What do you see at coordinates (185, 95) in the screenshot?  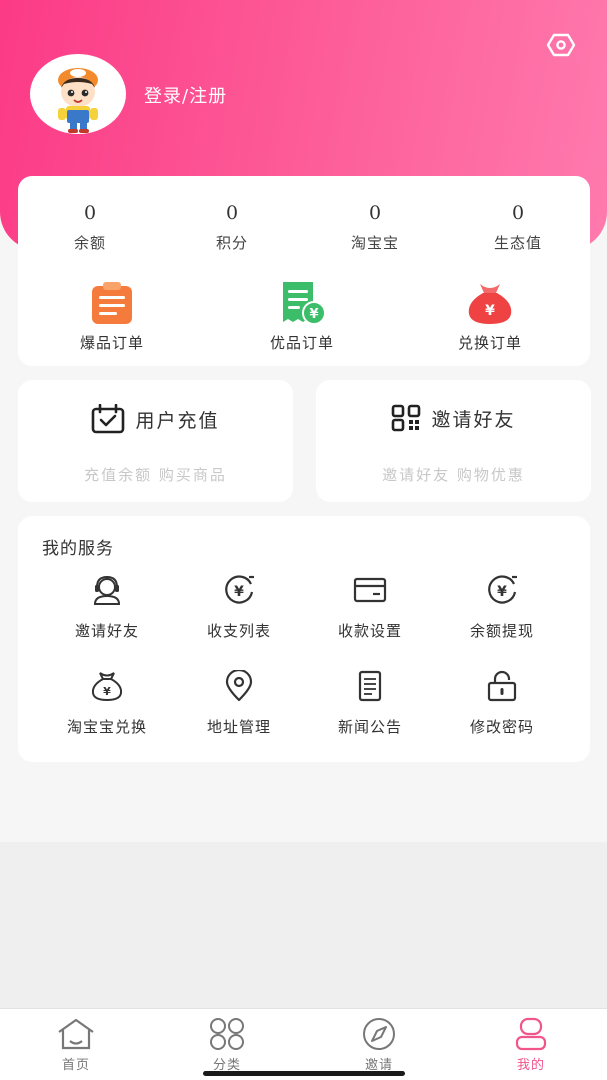 I see `login-register-link: 登录/注册` at bounding box center [185, 95].